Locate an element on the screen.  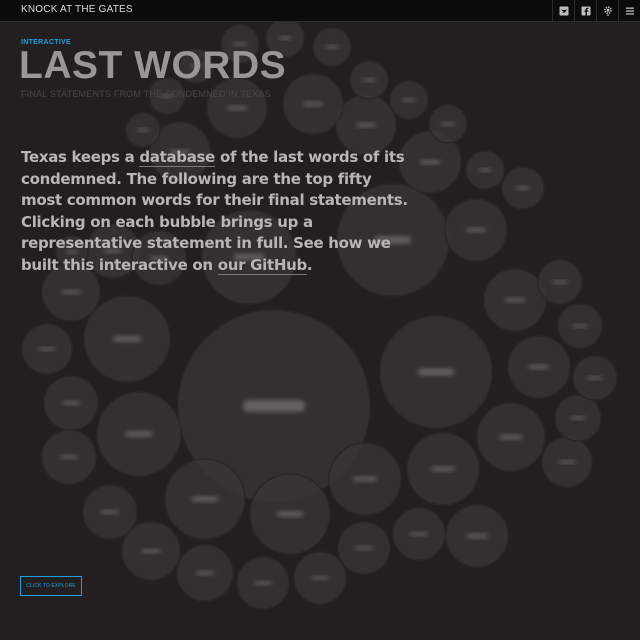
site-brand-link: KNOCK AT THE GATES is located at coordinates (77, 9).